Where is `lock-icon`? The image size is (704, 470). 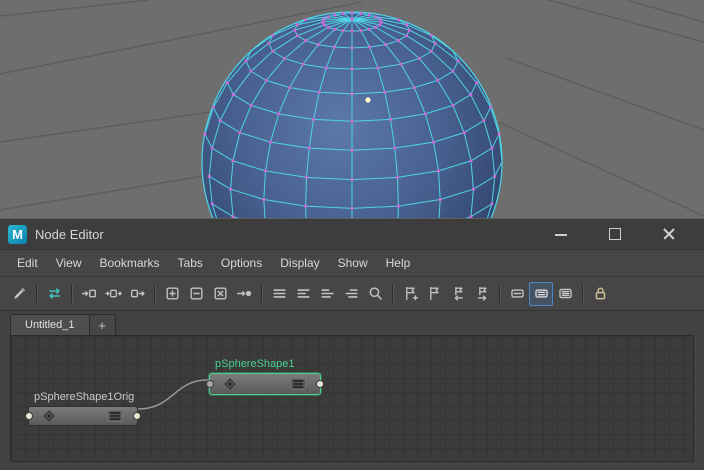
lock-icon is located at coordinates (600, 293).